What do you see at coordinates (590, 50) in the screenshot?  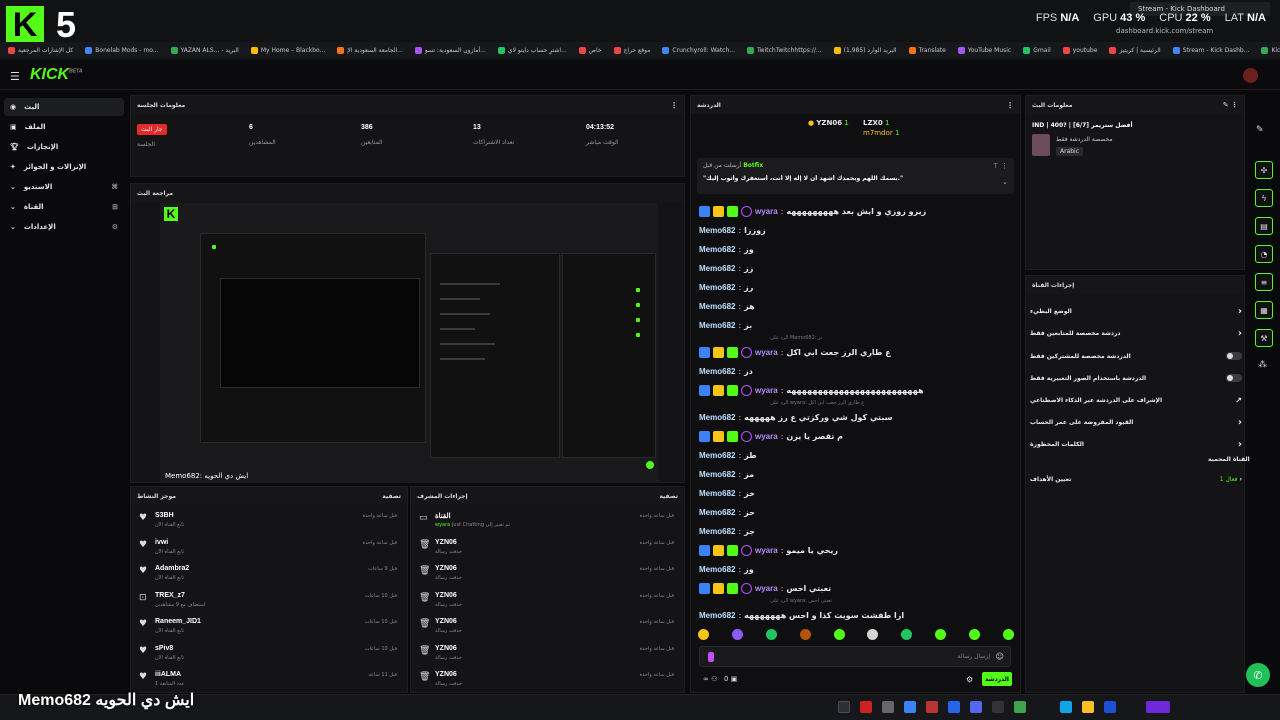 I see `bookmark-item: خاص` at bounding box center [590, 50].